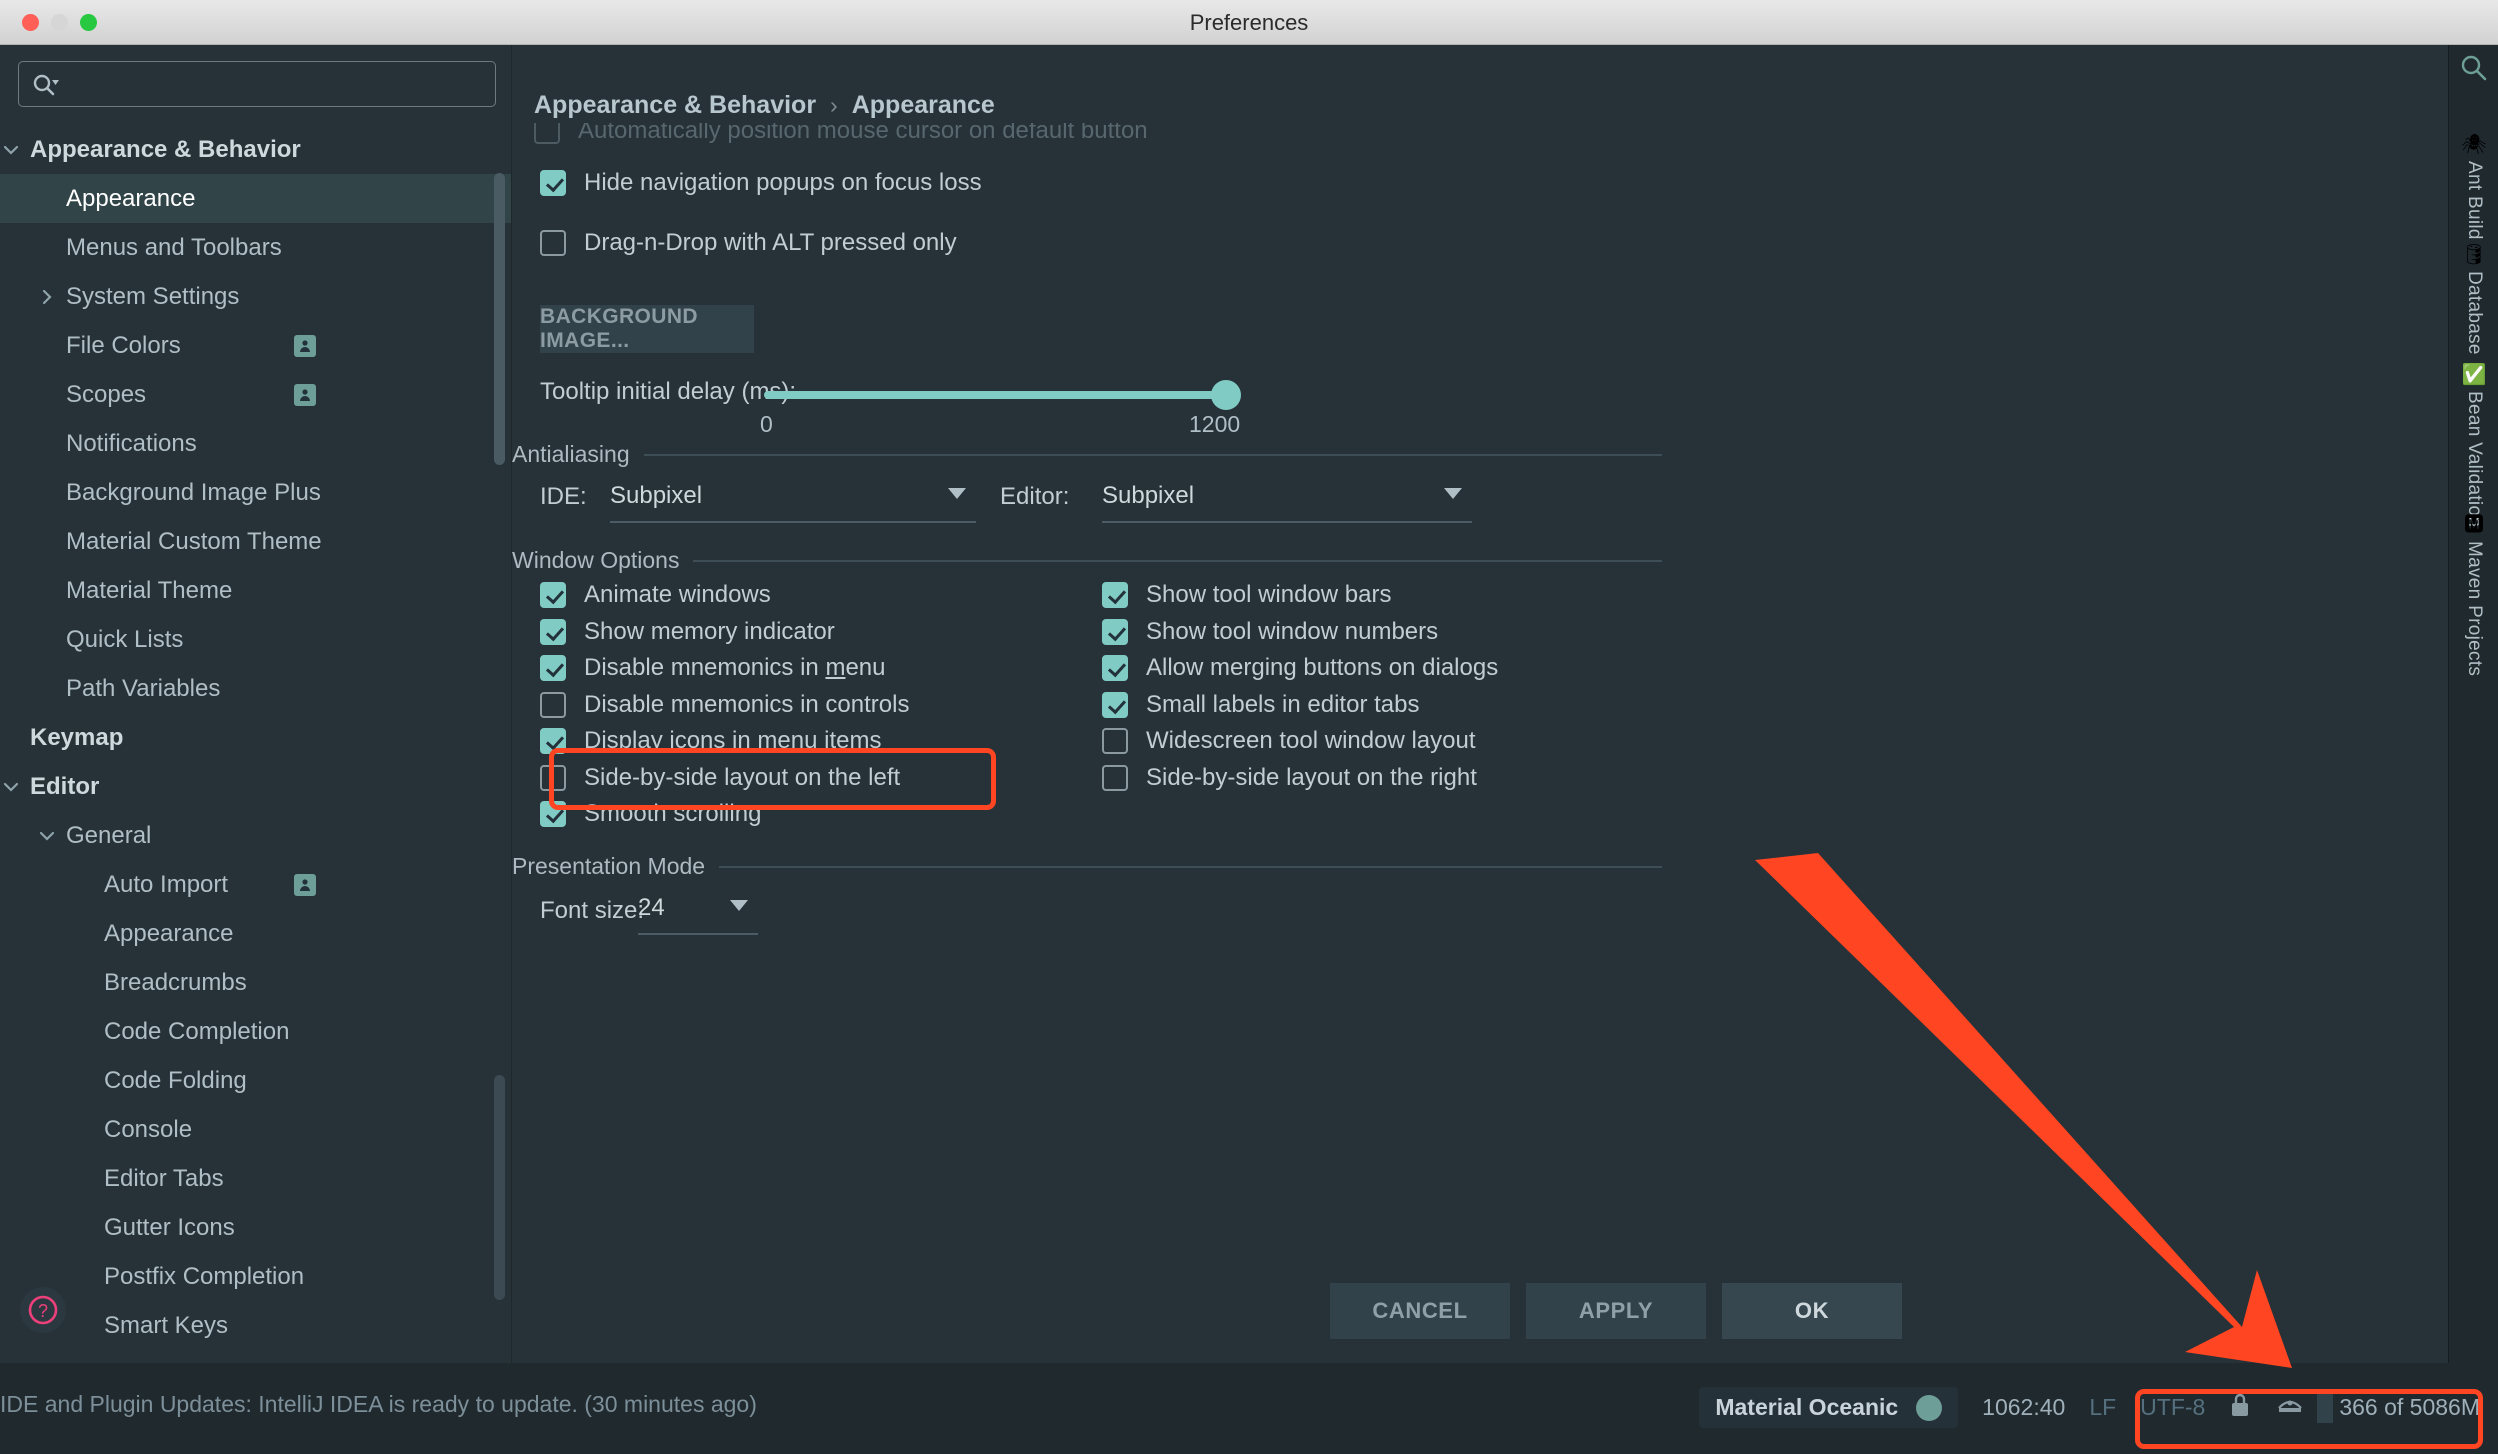 The image size is (2498, 1454). I want to click on caret-position: 1062:40, so click(2023, 1407).